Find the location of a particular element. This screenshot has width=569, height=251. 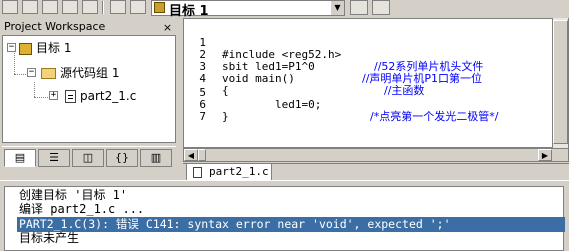

code-line: 4 { is located at coordinates (206, 79).